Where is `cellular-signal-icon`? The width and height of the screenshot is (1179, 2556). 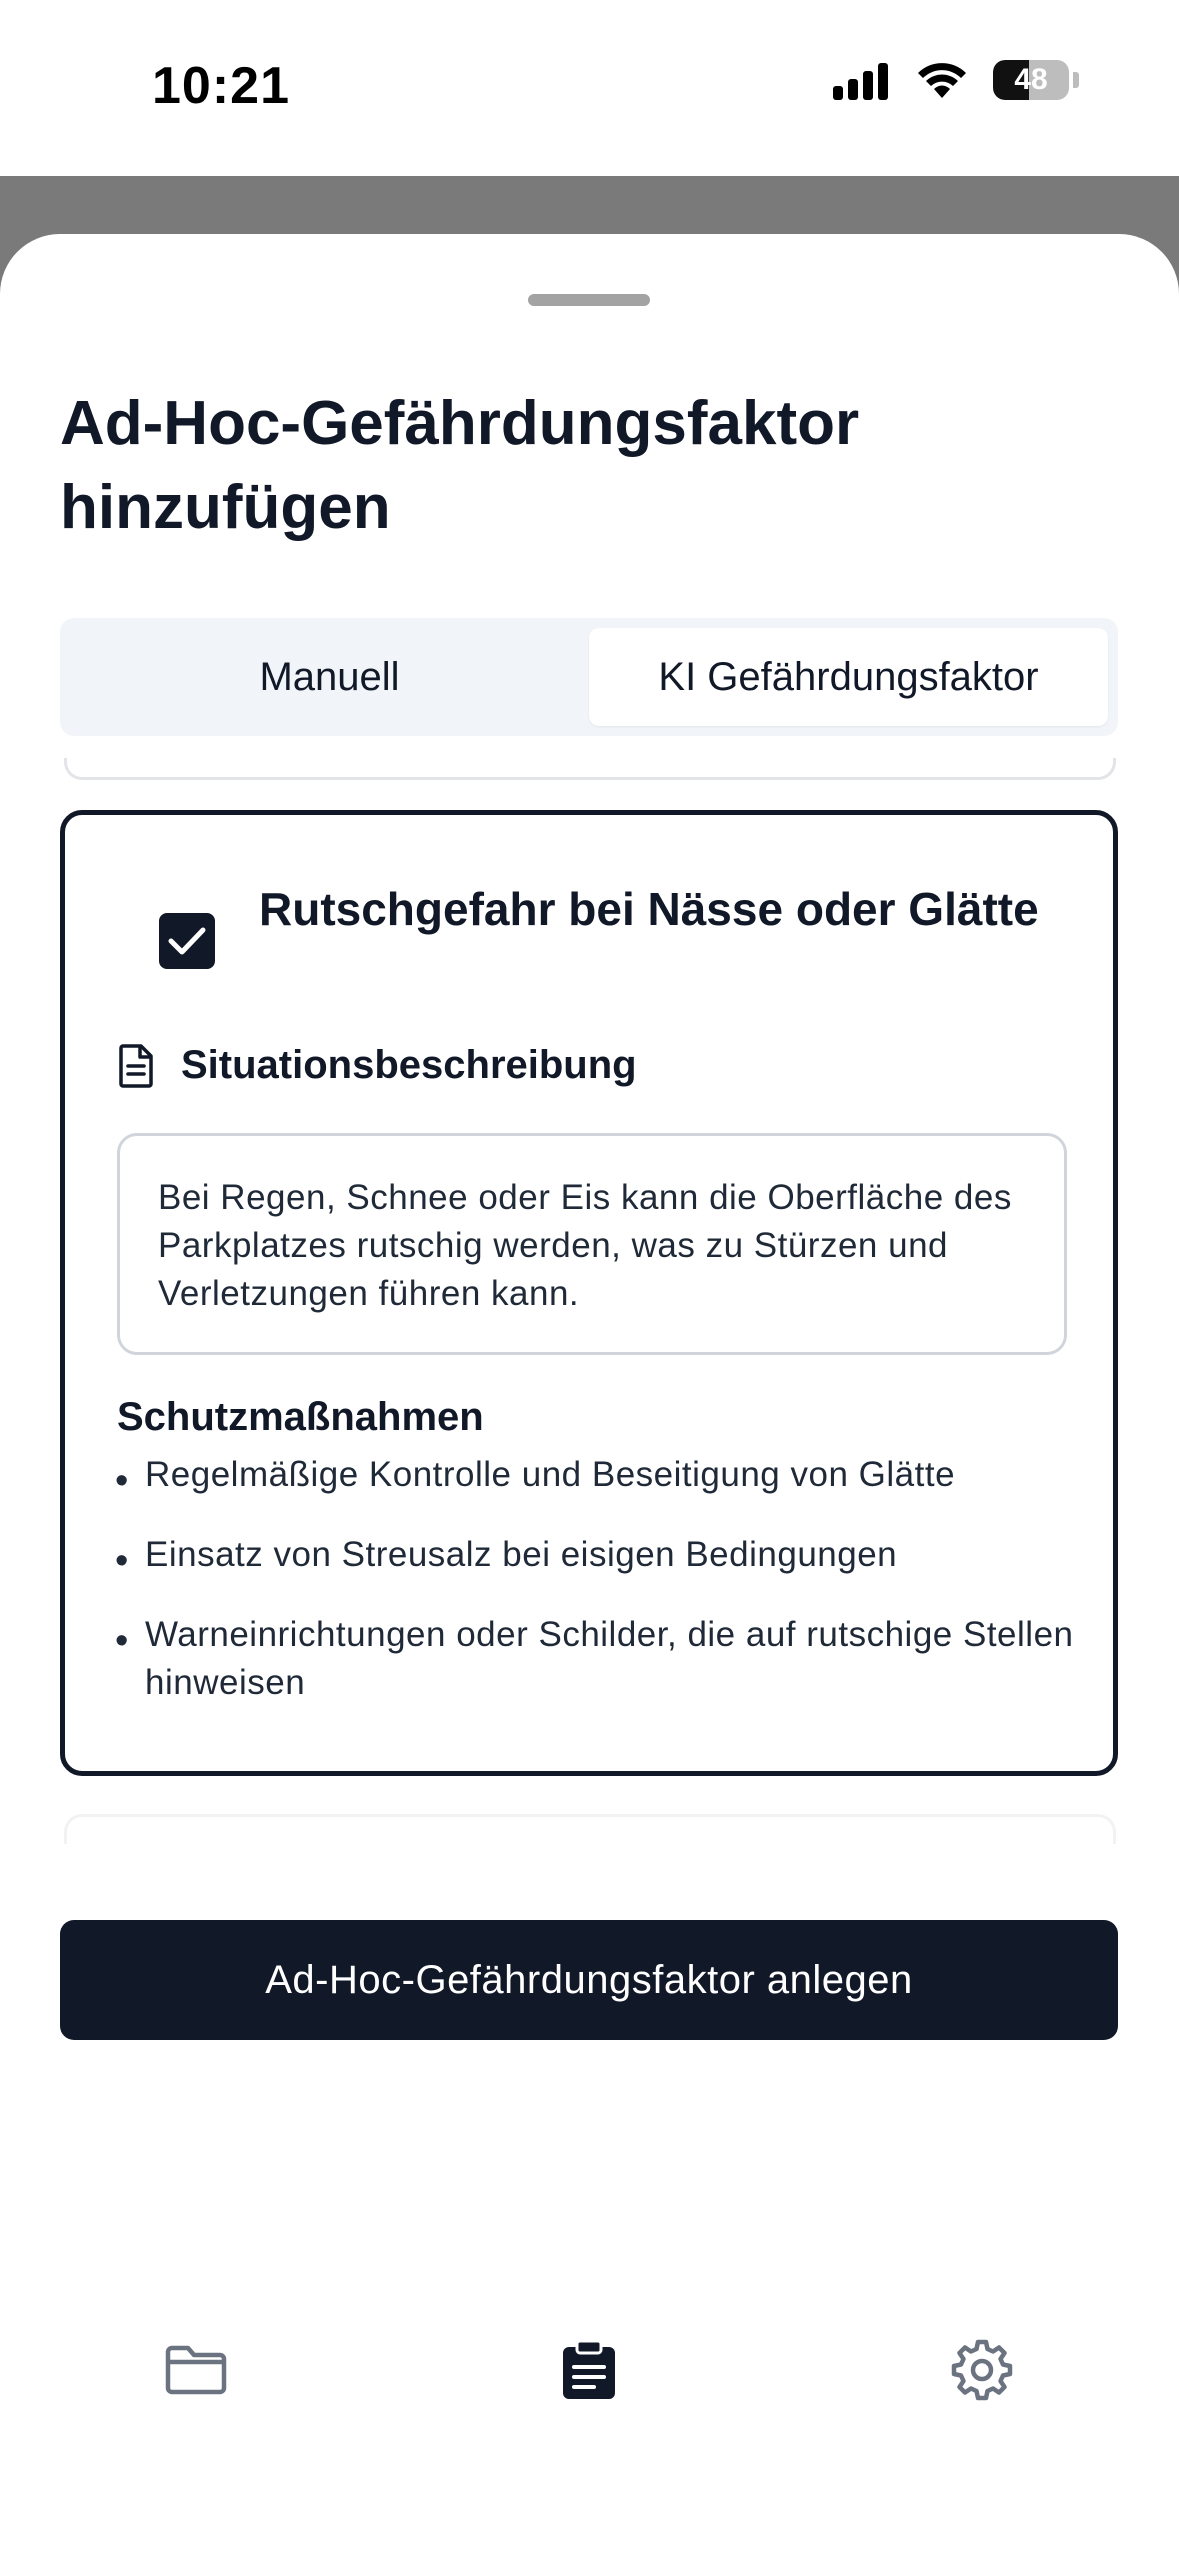
cellular-signal-icon is located at coordinates (860, 81).